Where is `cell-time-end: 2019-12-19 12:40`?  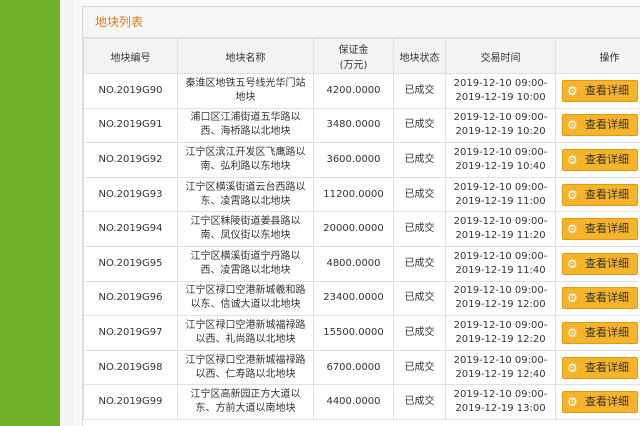
cell-time-end: 2019-12-19 12:40 is located at coordinates (500, 374).